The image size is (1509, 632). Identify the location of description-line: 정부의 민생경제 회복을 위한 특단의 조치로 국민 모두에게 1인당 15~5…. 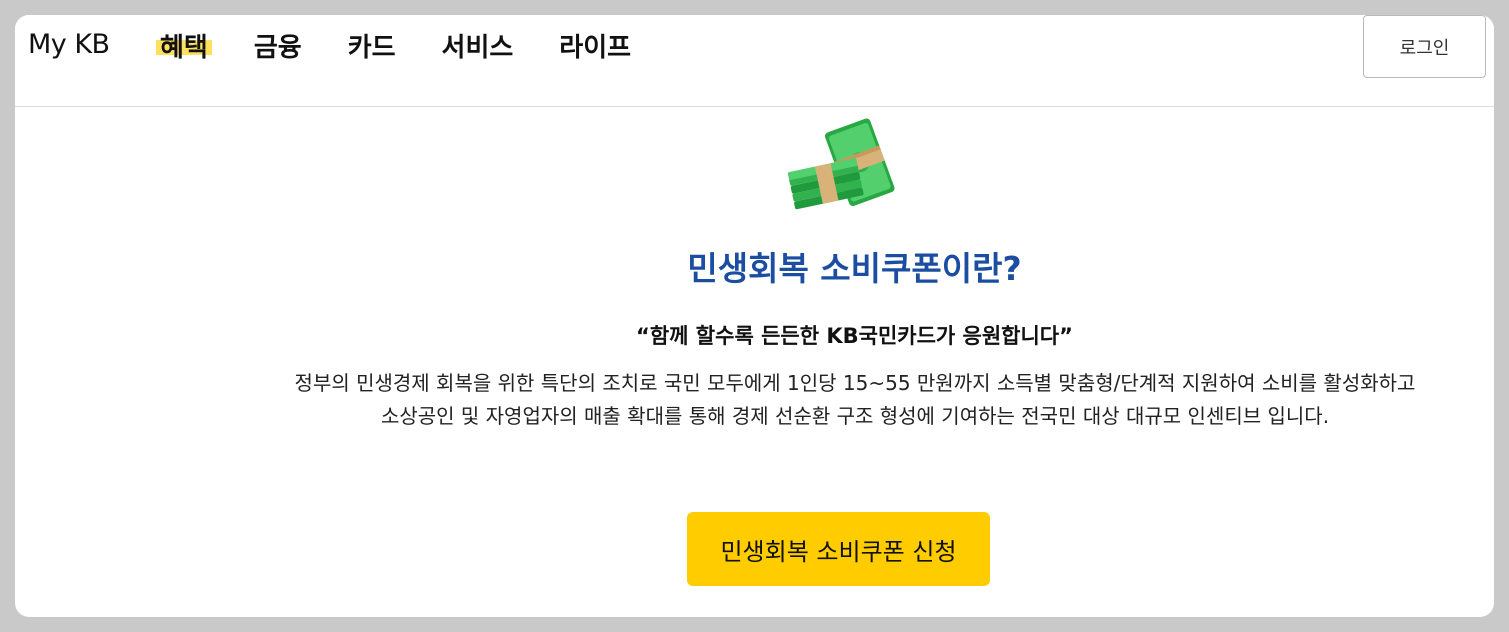
(855, 383).